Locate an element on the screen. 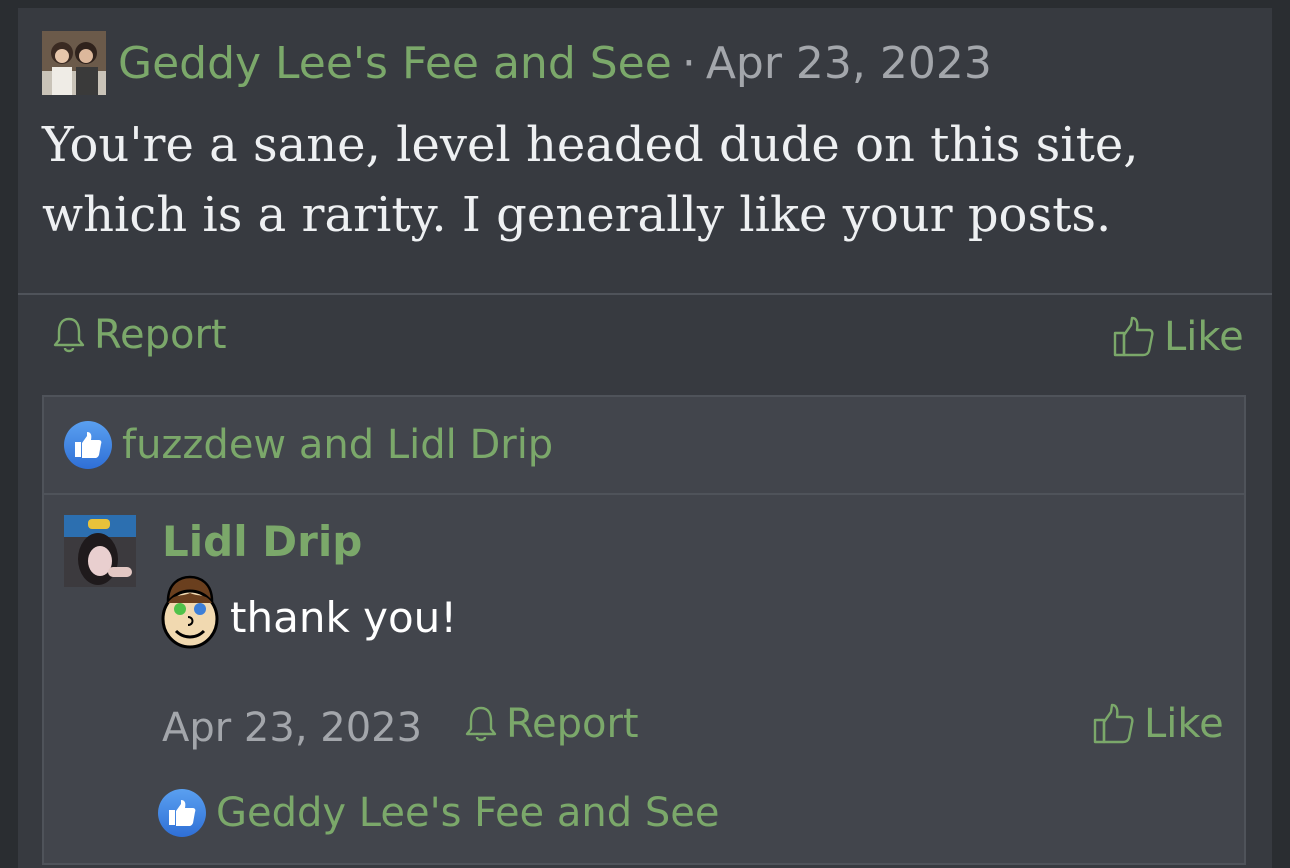 Image resolution: width=1290 pixels, height=868 pixels. reply-like-button: Like is located at coordinates (1158, 724).